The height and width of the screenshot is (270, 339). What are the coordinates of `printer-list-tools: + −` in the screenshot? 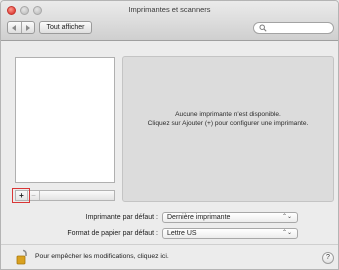 It's located at (65, 195).